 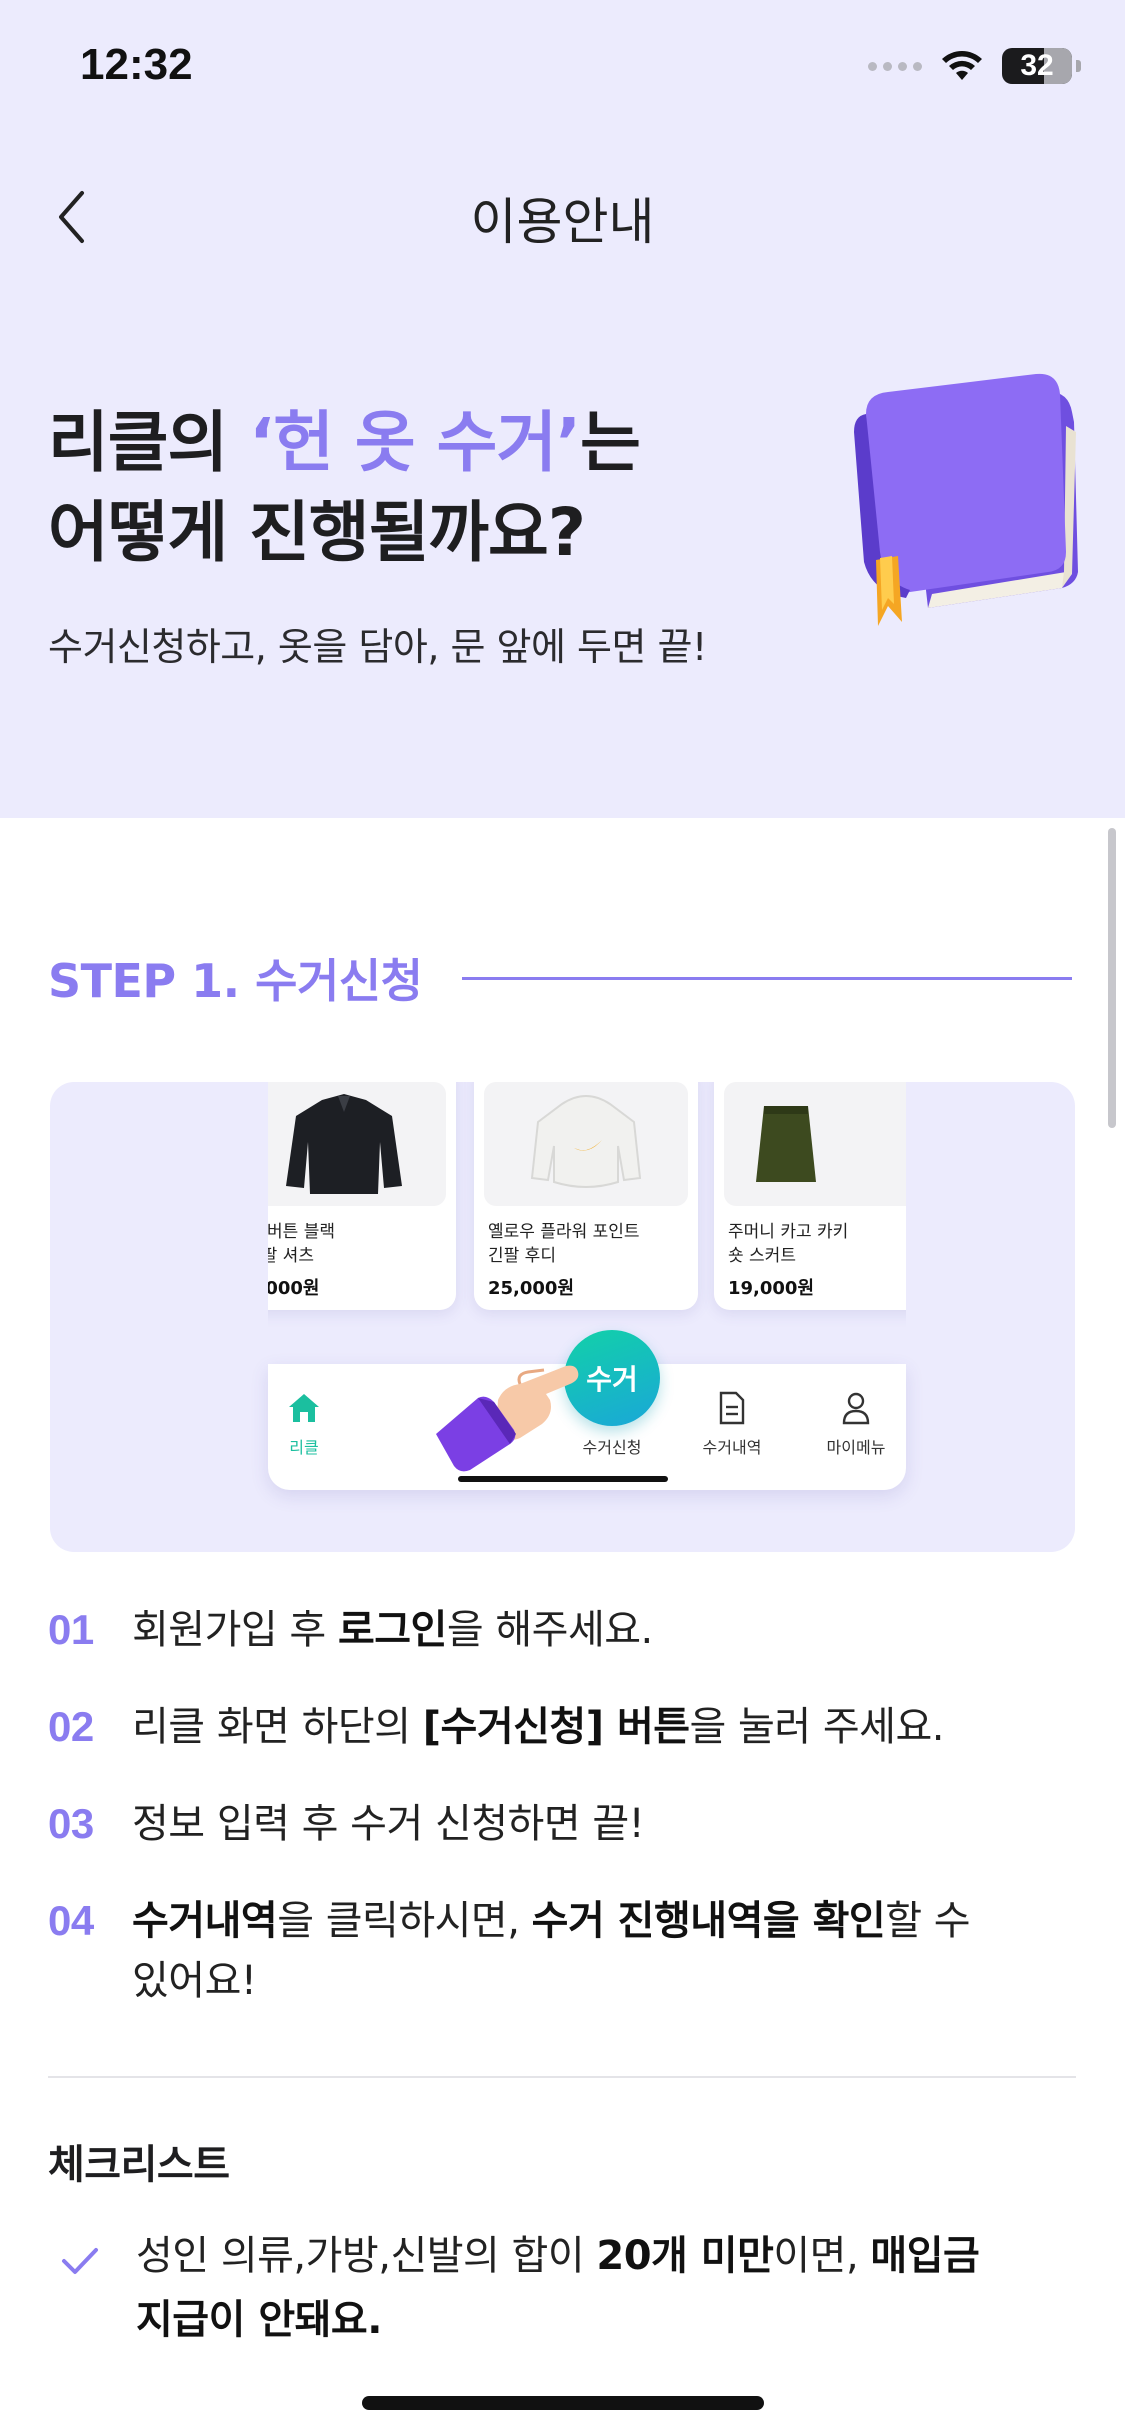 What do you see at coordinates (377, 647) in the screenshot?
I see `hero-subtitle: 수거신청하고, 옷을 담아, 문 앞에 두면 끝!` at bounding box center [377, 647].